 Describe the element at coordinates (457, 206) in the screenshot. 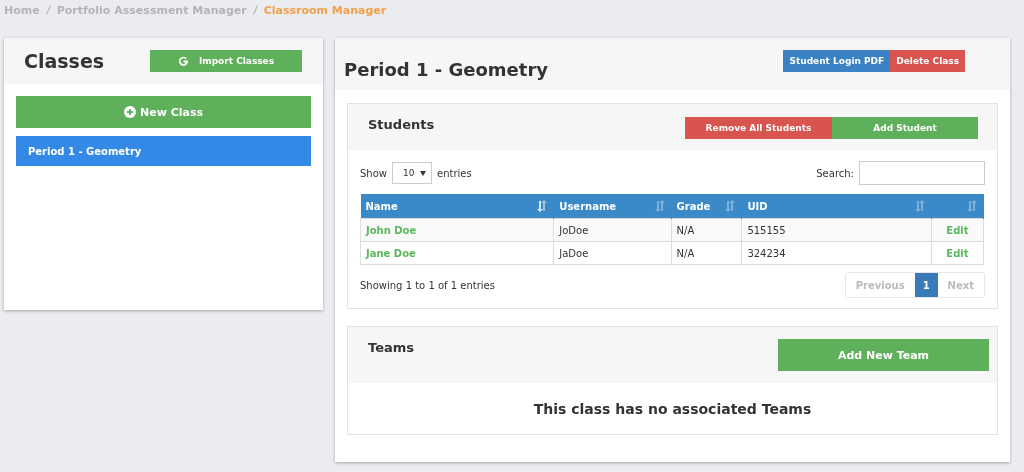

I see `column-header: Name` at that location.